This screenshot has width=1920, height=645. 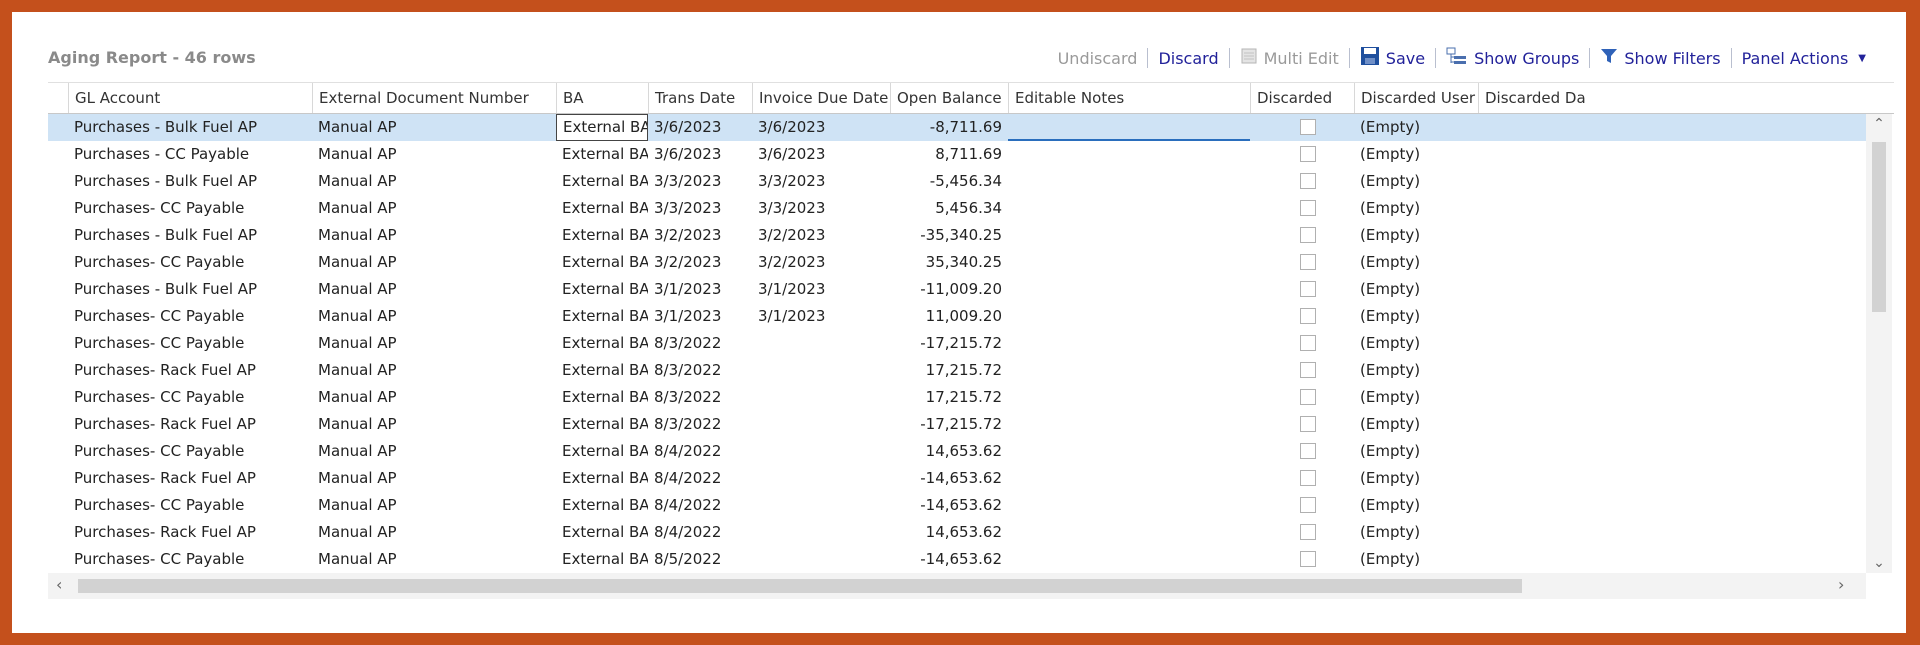 I want to click on save-button: Save, so click(x=1392, y=58).